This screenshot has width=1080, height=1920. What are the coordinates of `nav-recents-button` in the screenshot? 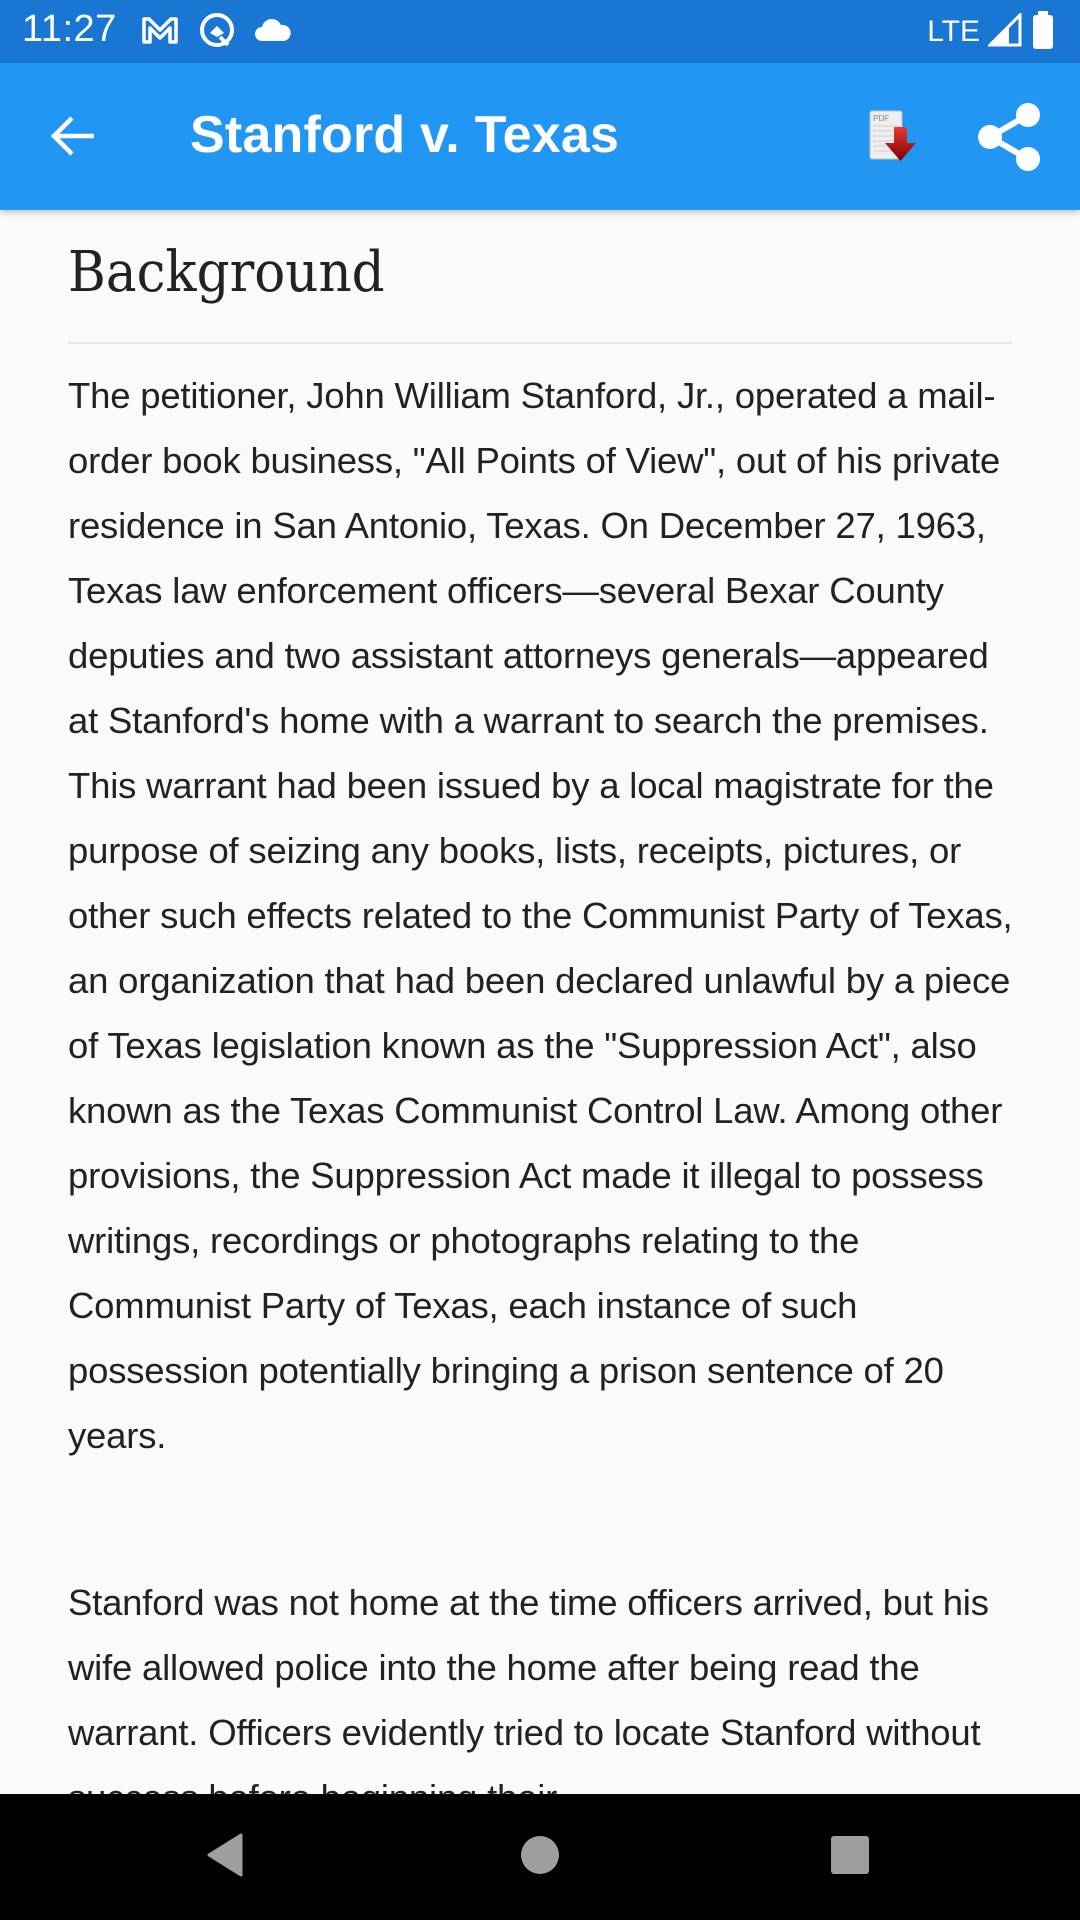 It's located at (850, 1857).